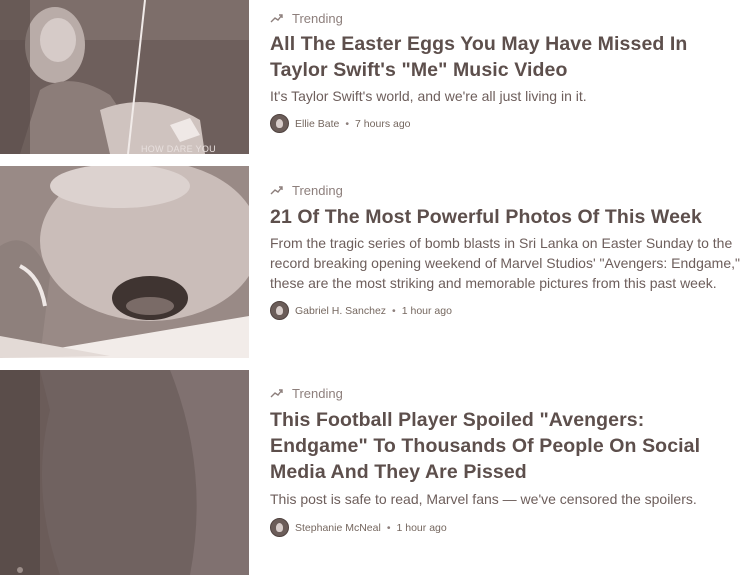 The image size is (753, 575). I want to click on story-thumbnail: HOW DARE YOU, so click(124, 77).